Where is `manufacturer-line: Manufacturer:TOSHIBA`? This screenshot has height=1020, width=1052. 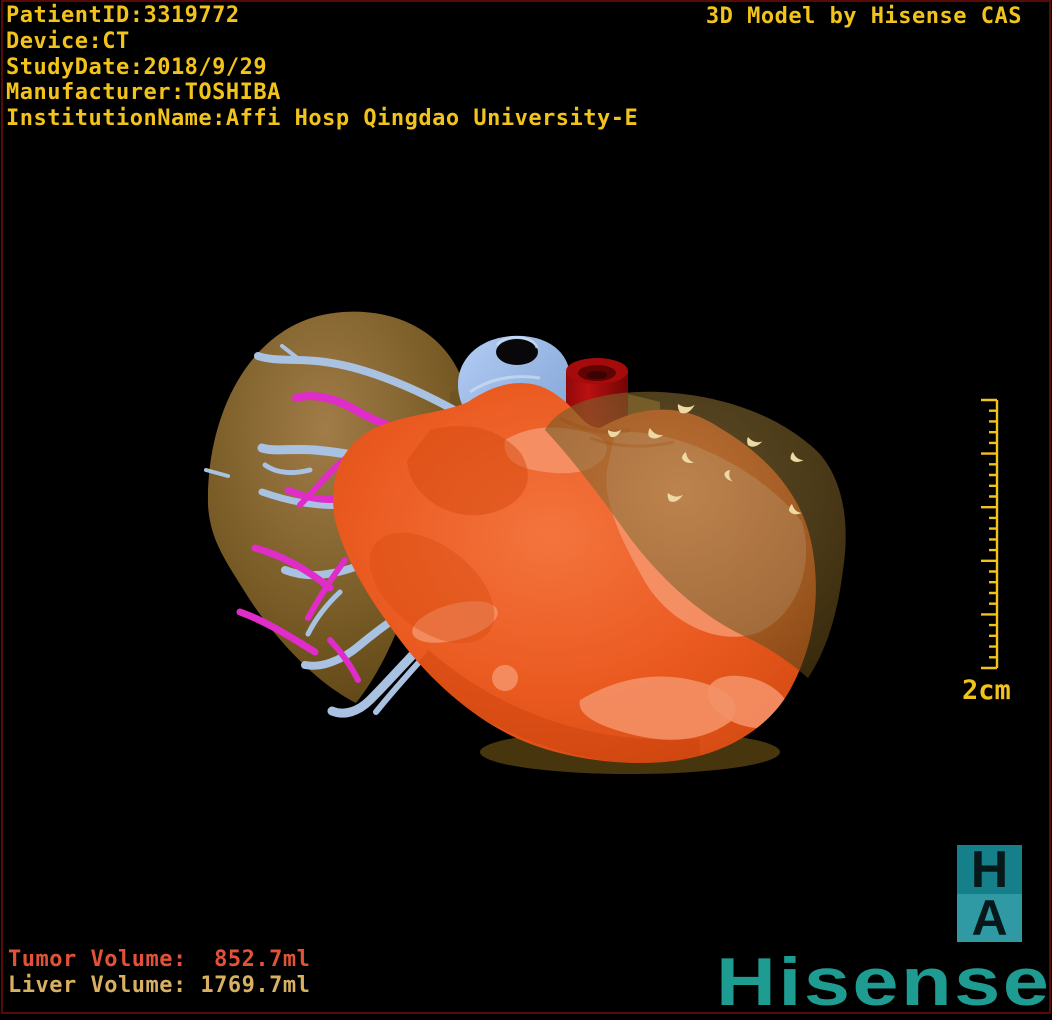
manufacturer-line: Manufacturer:TOSHIBA is located at coordinates (143, 93).